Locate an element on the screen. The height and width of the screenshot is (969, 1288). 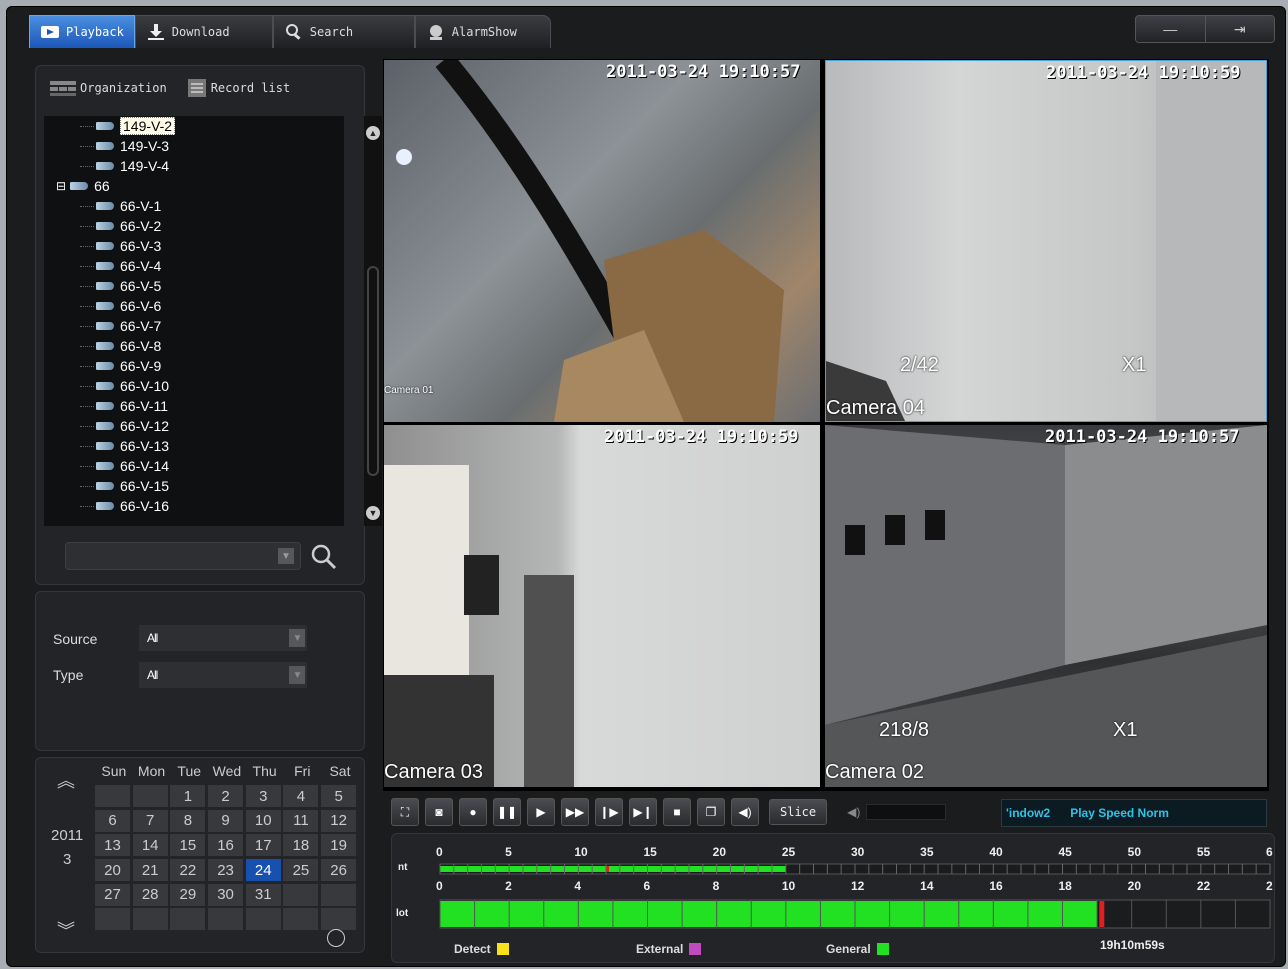
tree-item: 66-V-5 is located at coordinates (194, 286).